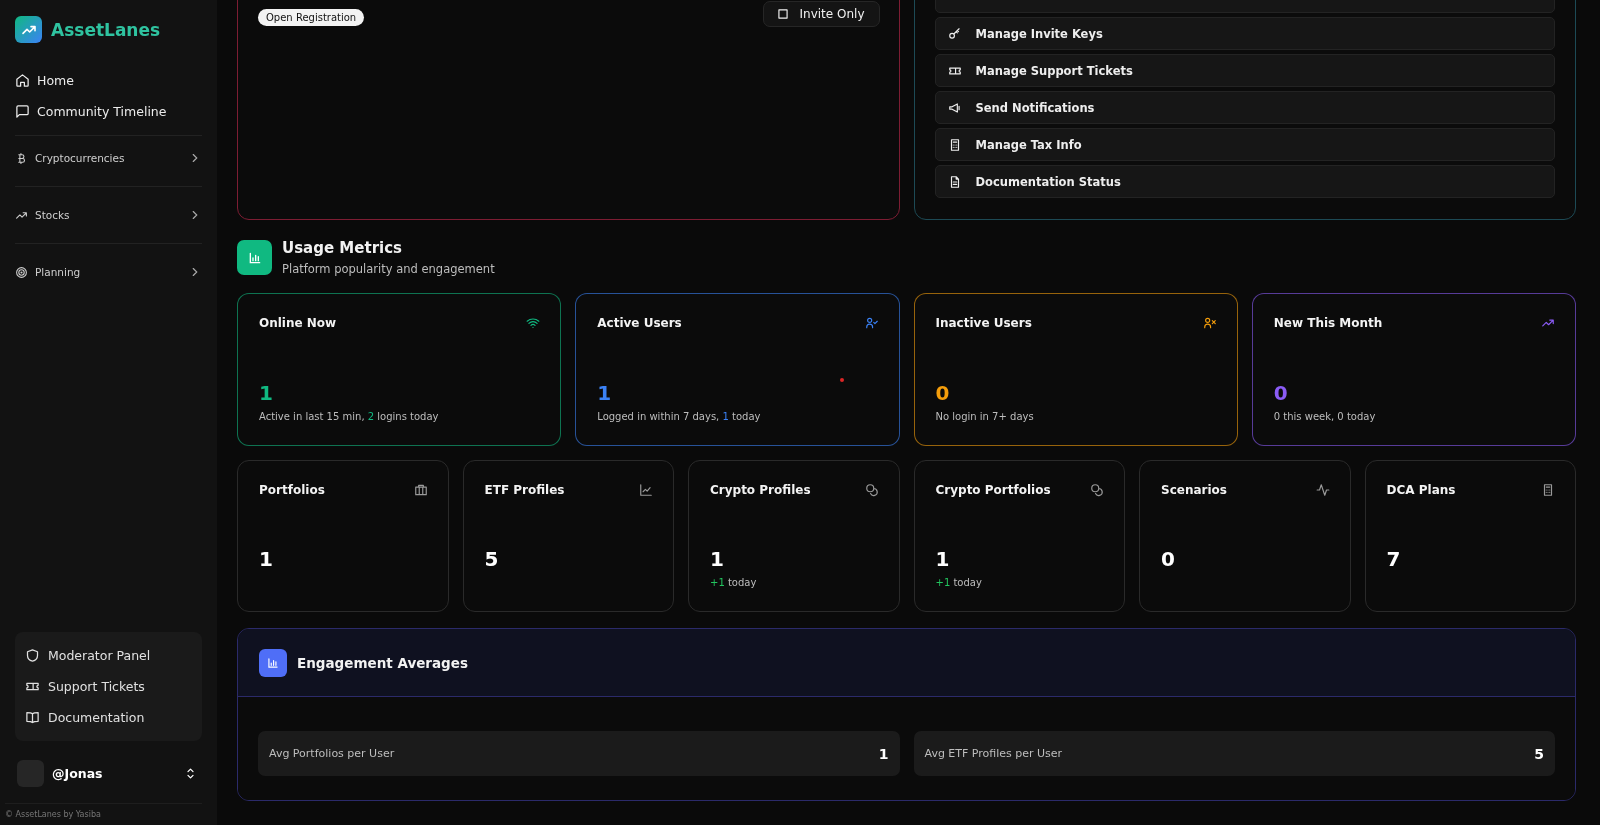 The height and width of the screenshot is (825, 1600). Describe the element at coordinates (646, 490) in the screenshot. I see `line-chart-icon` at that location.